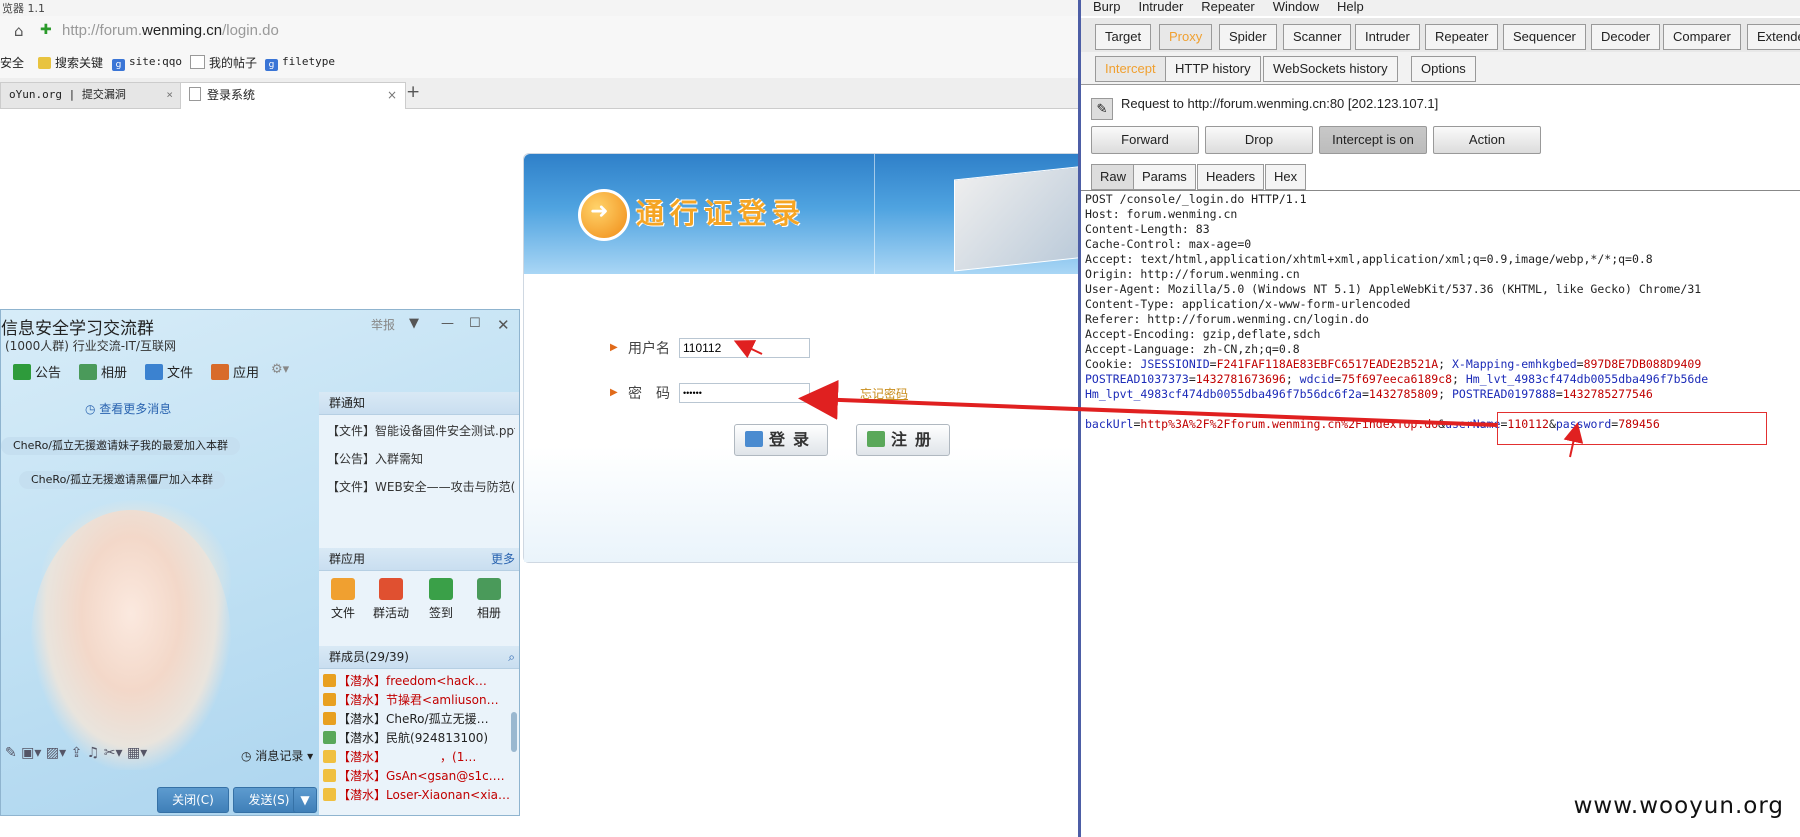 Image resolution: width=1800 pixels, height=837 pixels. What do you see at coordinates (44, 63) in the screenshot?
I see `folder-icon` at bounding box center [44, 63].